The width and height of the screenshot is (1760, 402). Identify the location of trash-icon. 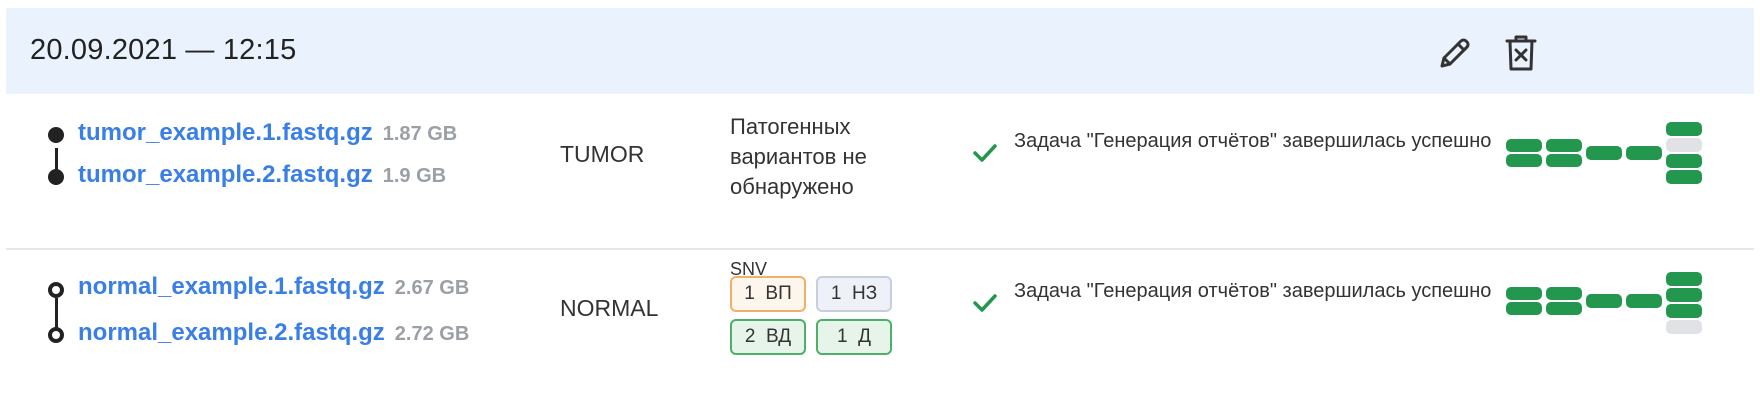
(1521, 53).